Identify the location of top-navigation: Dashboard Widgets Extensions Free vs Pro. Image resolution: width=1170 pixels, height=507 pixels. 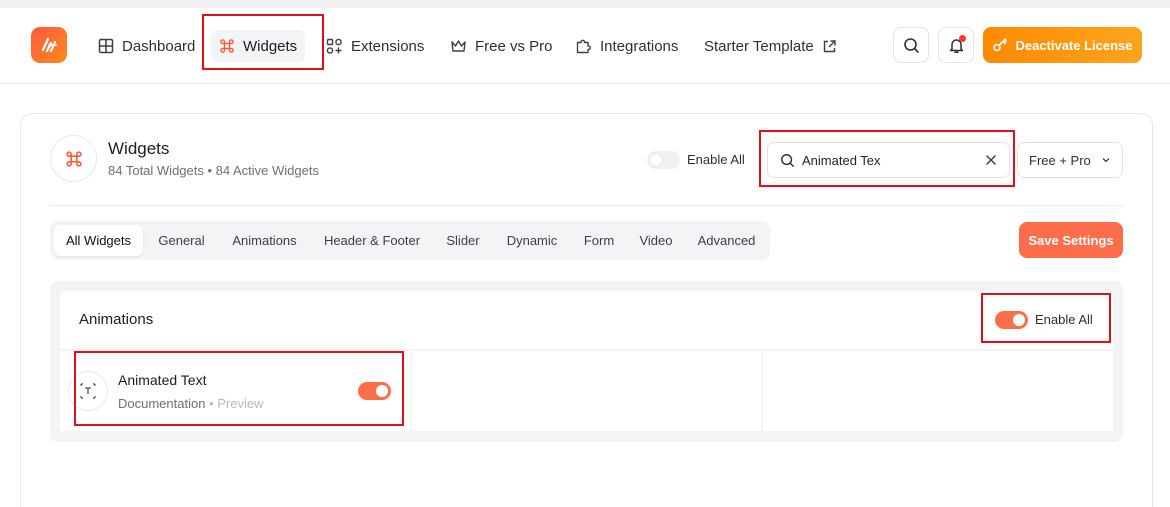
(585, 46).